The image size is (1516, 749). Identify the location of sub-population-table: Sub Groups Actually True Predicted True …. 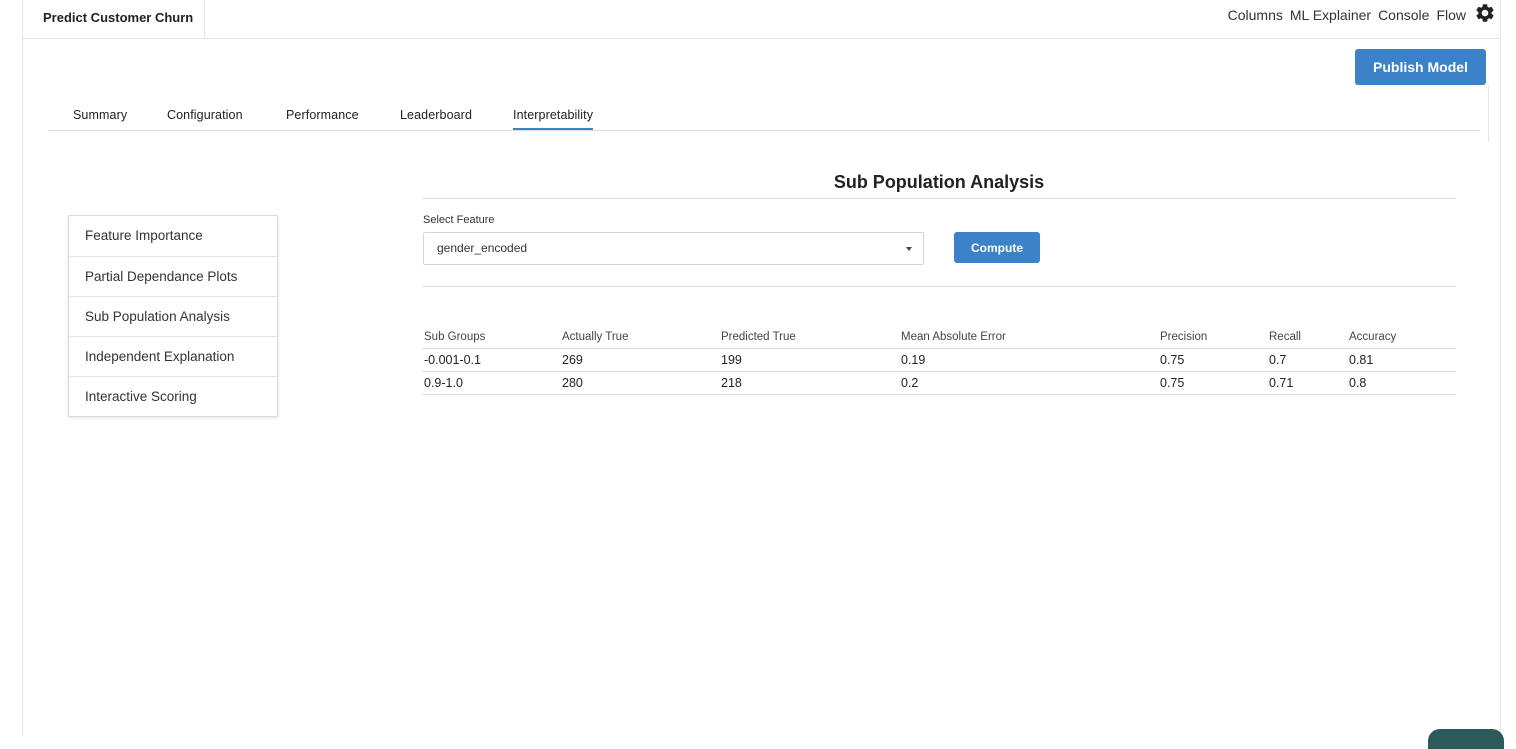
(939, 361).